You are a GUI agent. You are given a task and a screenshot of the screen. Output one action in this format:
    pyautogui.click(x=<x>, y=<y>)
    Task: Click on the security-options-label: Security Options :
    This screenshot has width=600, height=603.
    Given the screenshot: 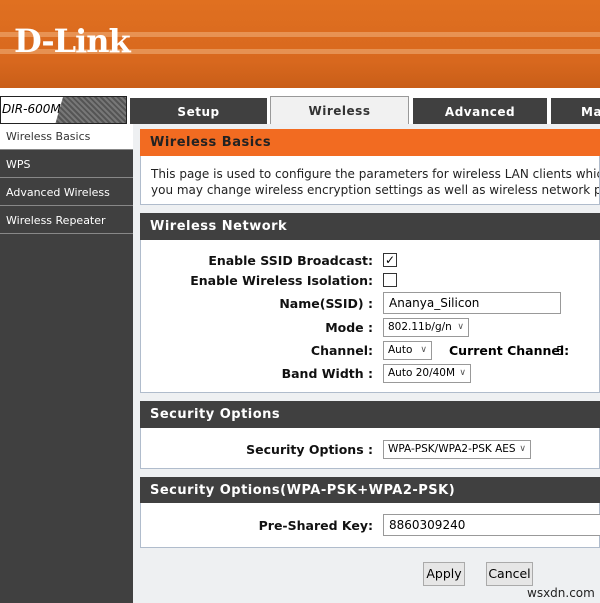 What is the action you would take?
    pyautogui.click(x=309, y=449)
    